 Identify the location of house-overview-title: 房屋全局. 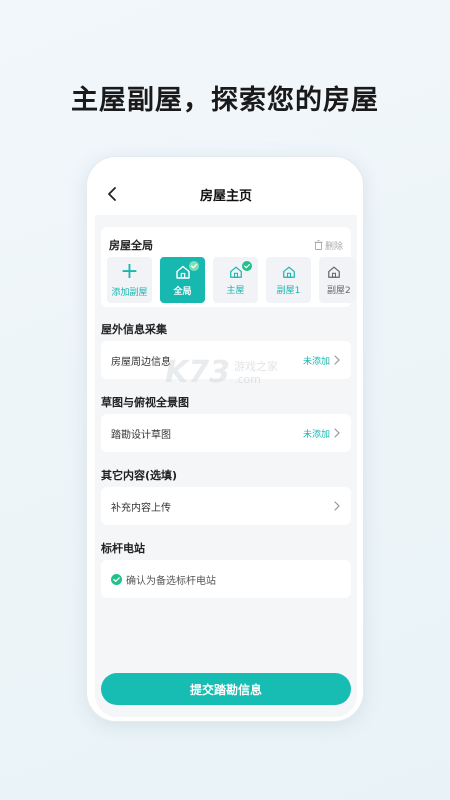
(131, 245).